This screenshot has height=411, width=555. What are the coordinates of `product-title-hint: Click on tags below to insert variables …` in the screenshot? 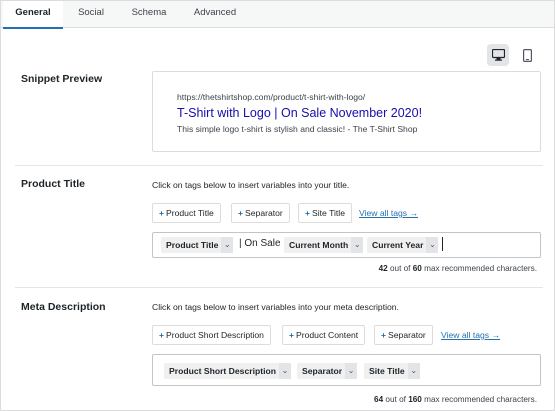 It's located at (251, 185).